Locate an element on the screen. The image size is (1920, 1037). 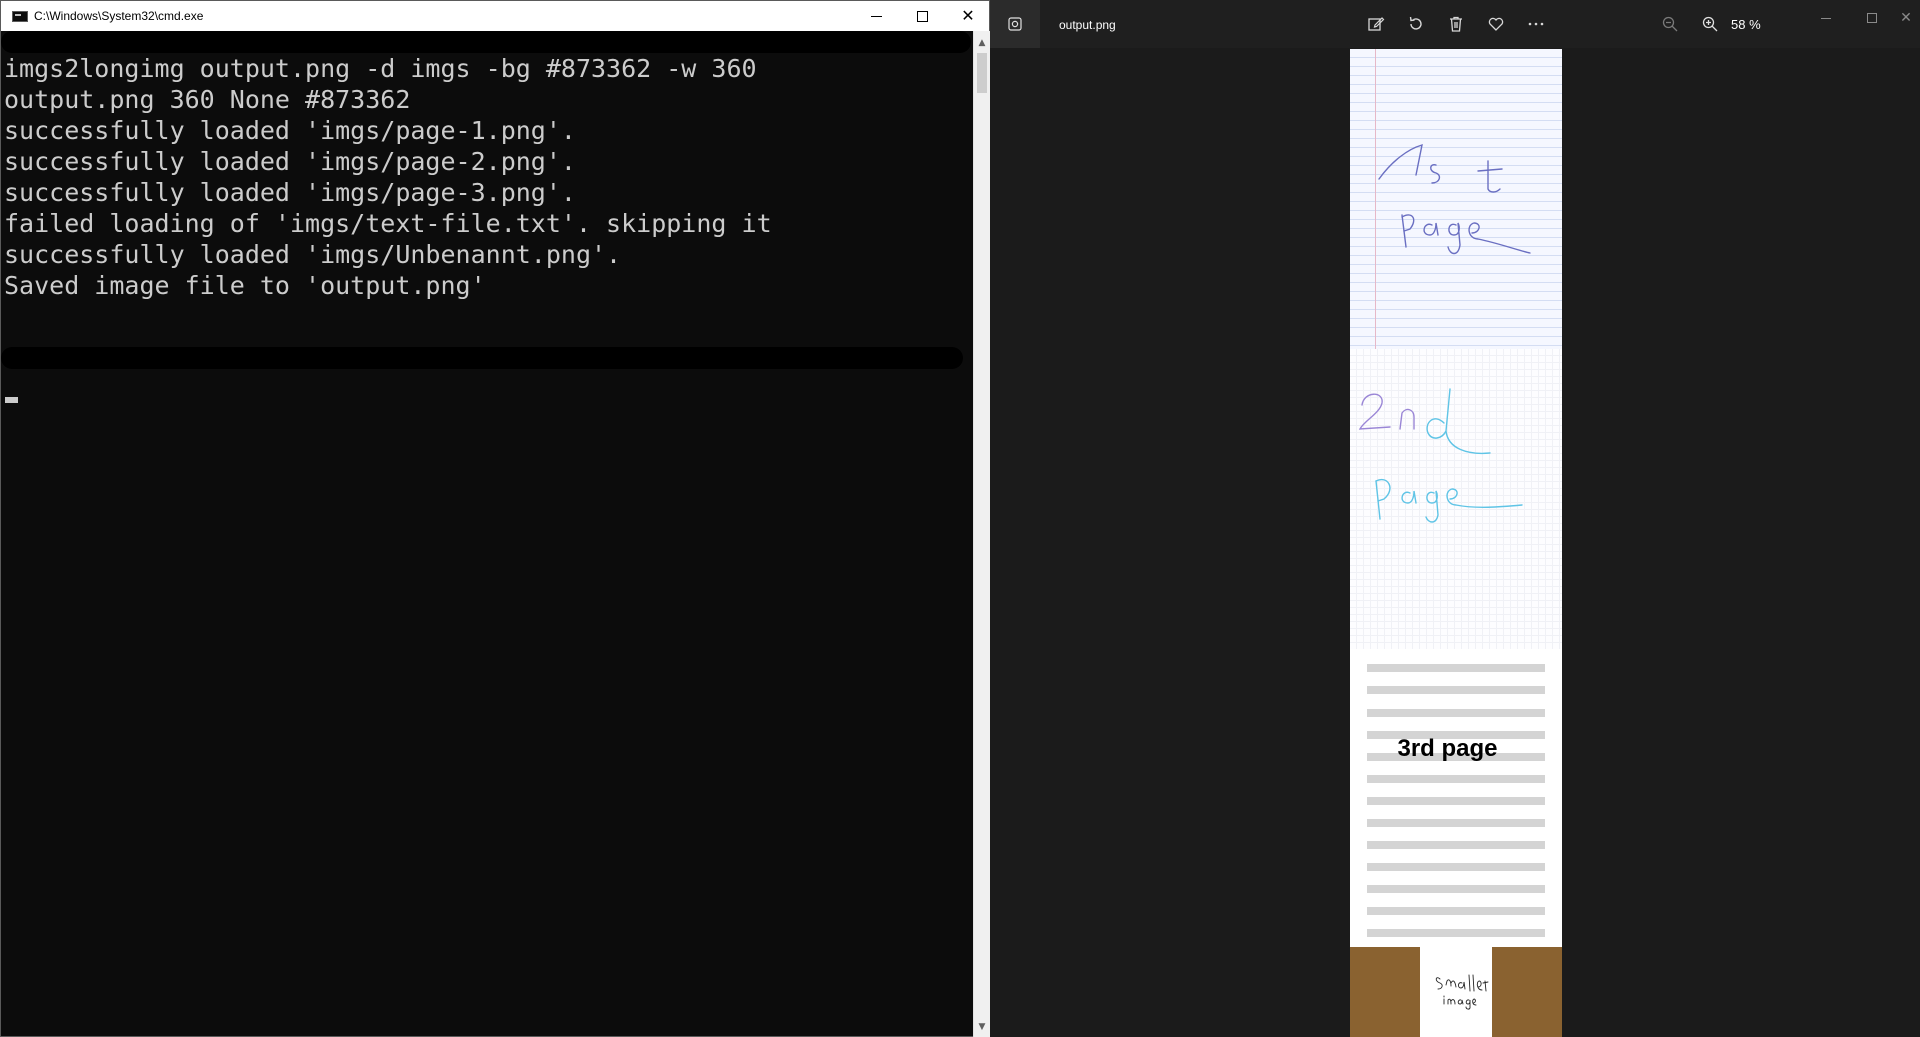
terminal-line: Saved image file to 'output.png' is located at coordinates (245, 285).